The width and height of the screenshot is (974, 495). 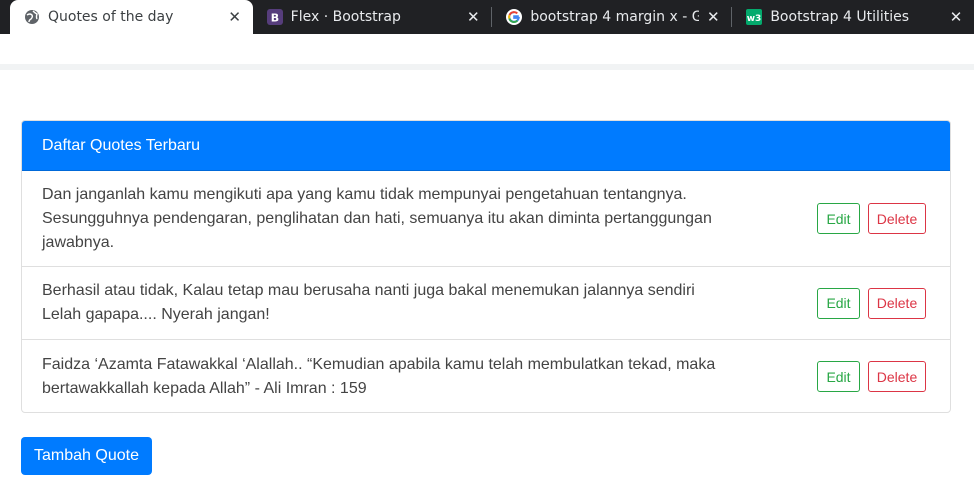 What do you see at coordinates (86, 456) in the screenshot?
I see `add-quote-button: Tambah Quote` at bounding box center [86, 456].